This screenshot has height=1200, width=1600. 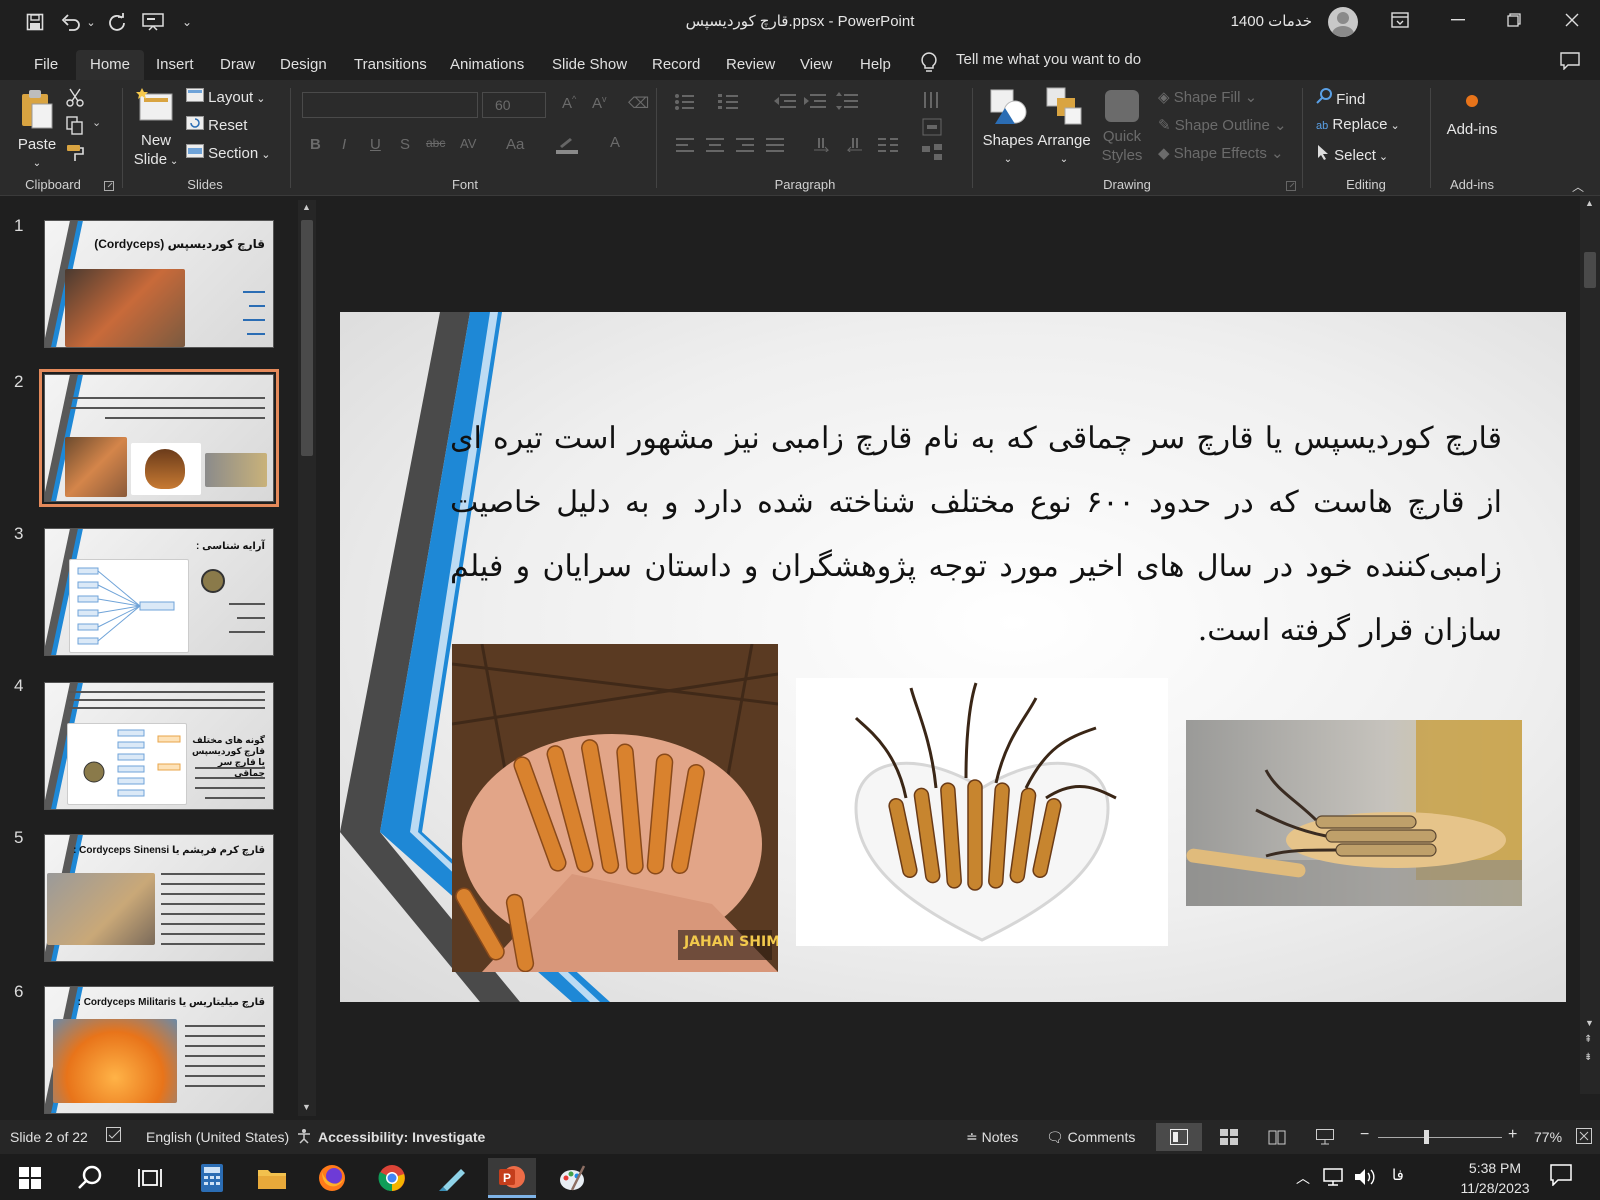 I want to click on slide-scroll-thumb, so click(x=1590, y=270).